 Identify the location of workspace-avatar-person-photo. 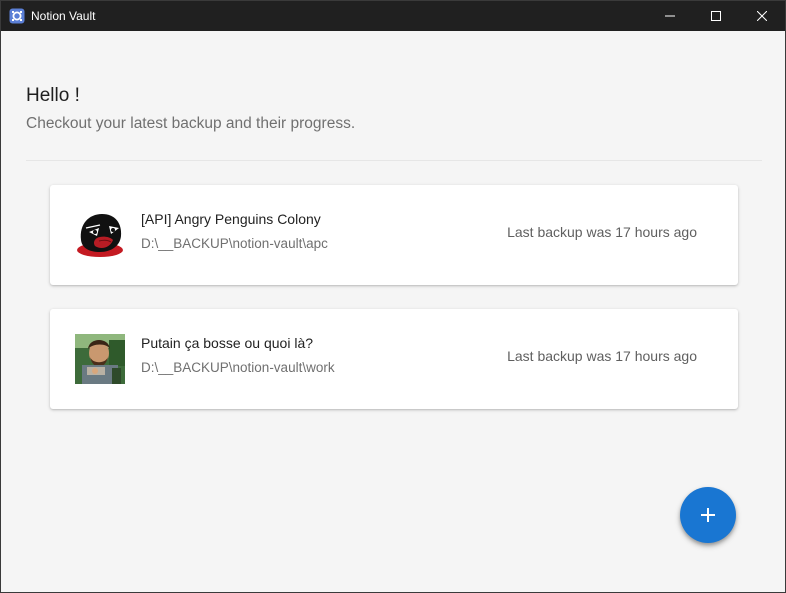
(100, 359).